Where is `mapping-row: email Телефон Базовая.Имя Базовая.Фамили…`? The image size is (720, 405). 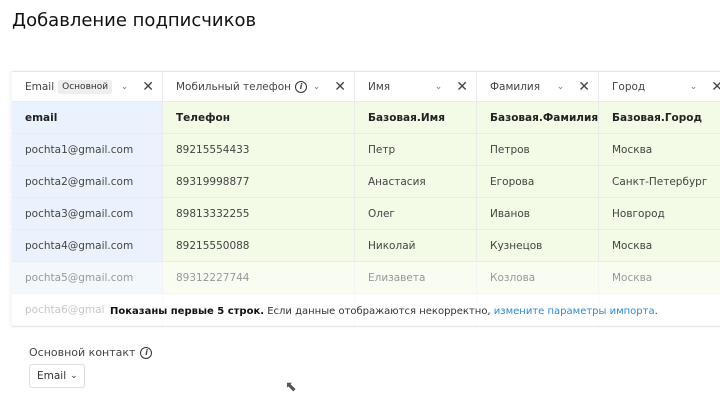 mapping-row: email Телефон Базовая.Имя Базовая.Фамили… is located at coordinates (366, 118).